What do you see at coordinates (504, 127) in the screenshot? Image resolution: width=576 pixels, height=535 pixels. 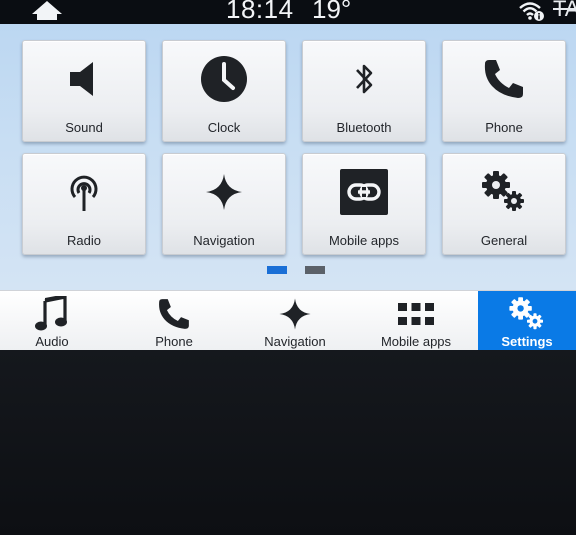 I see `tile-label: Phone` at bounding box center [504, 127].